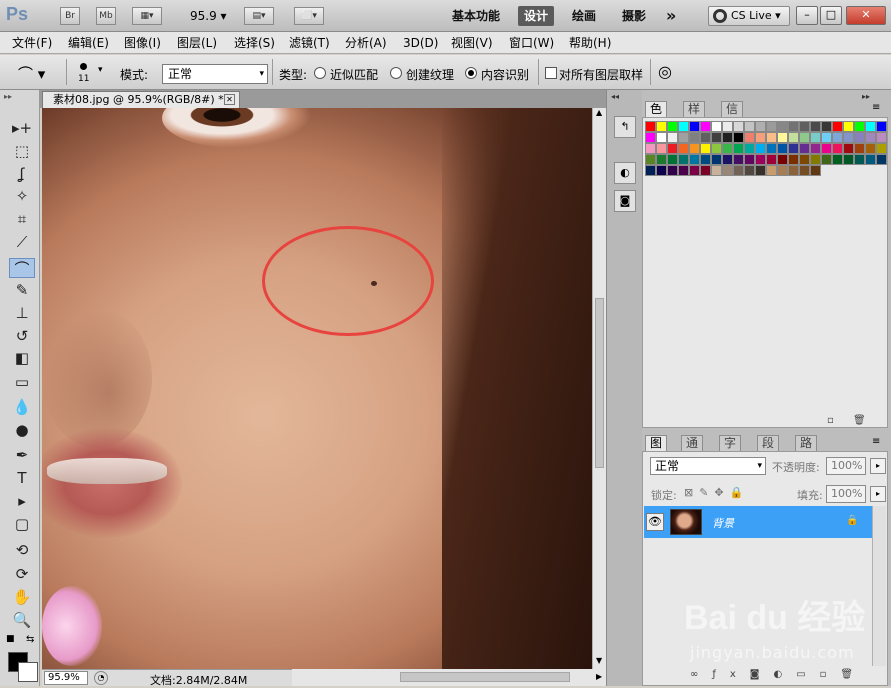 The height and width of the screenshot is (688, 891). I want to click on hand-tool: ✋, so click(22, 597).